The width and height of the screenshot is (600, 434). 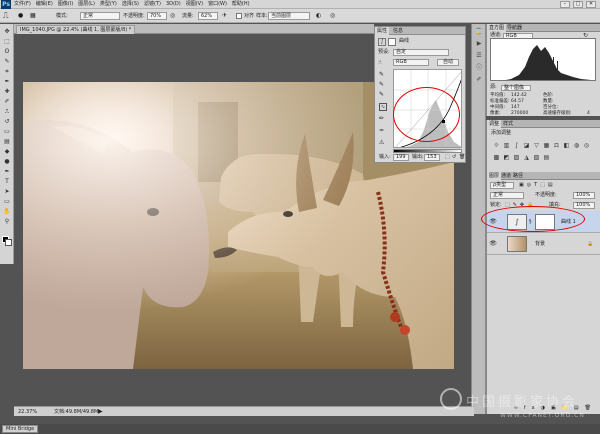 What do you see at coordinates (8, 242) in the screenshot?
I see `background-color-swatch` at bounding box center [8, 242].